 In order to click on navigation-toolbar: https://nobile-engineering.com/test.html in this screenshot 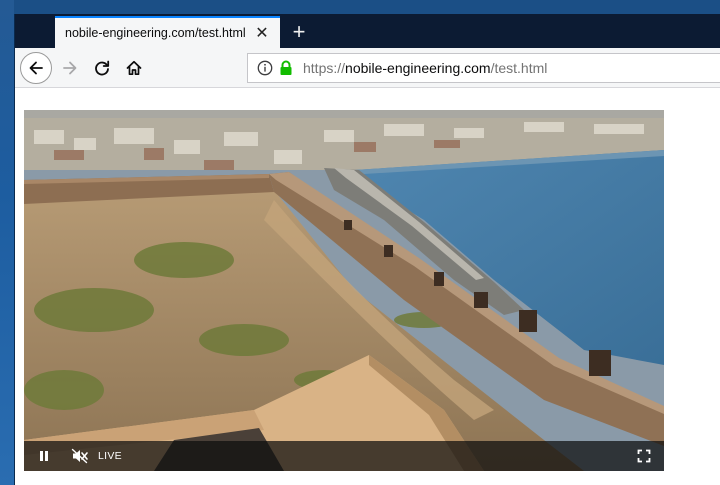, I will do `click(367, 68)`.